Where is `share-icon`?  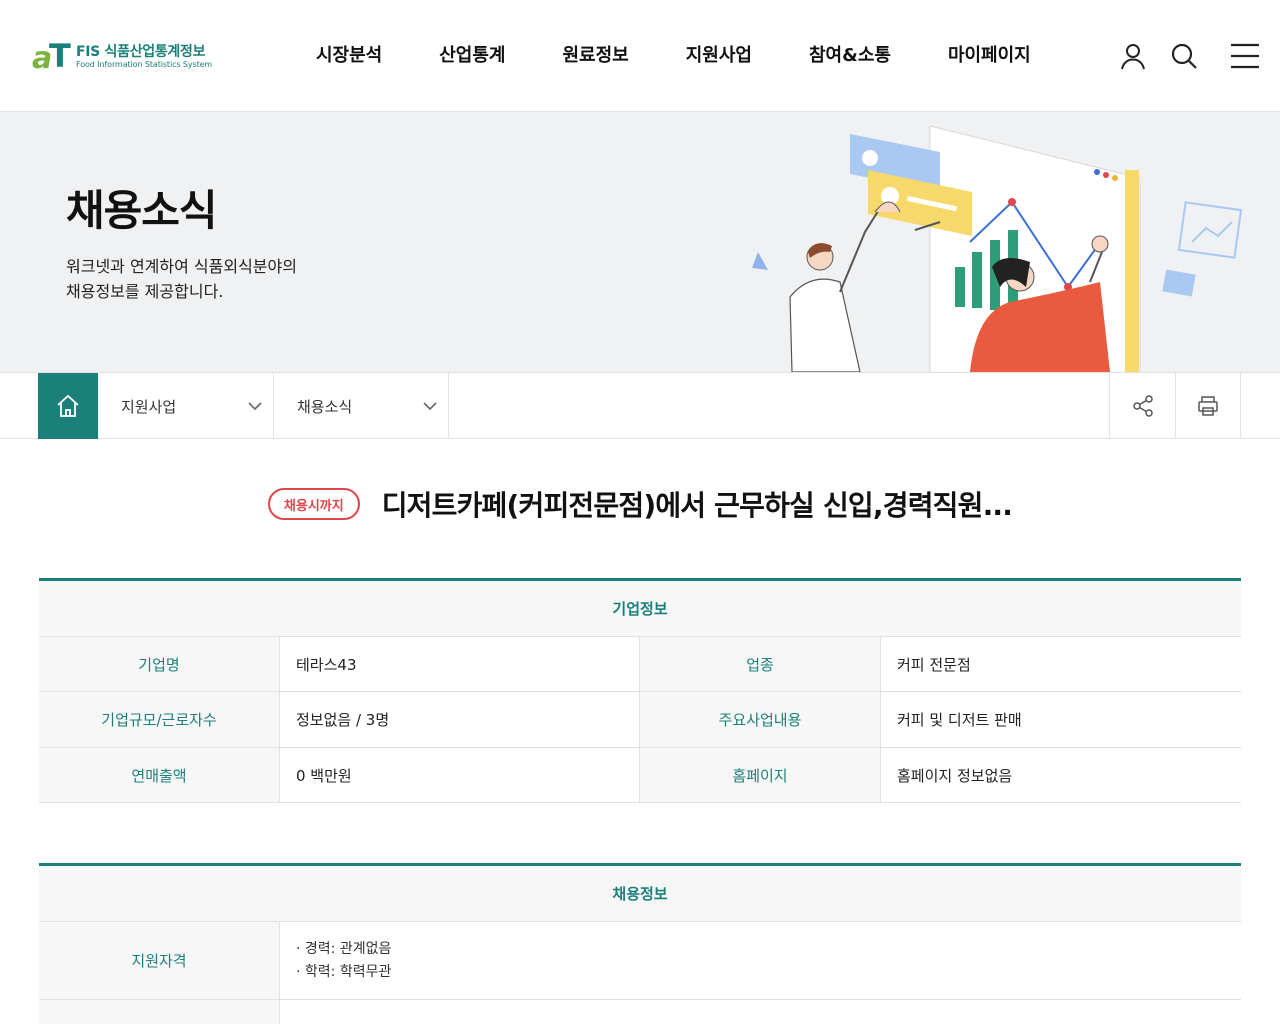
share-icon is located at coordinates (1142, 406).